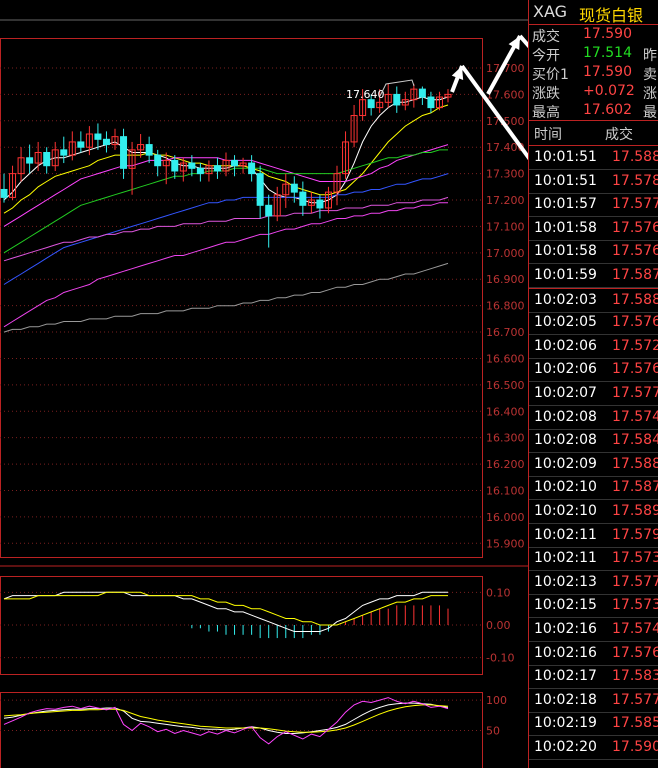 This screenshot has width=658, height=768. I want to click on price-tick-label: 16.400, so click(505, 411).